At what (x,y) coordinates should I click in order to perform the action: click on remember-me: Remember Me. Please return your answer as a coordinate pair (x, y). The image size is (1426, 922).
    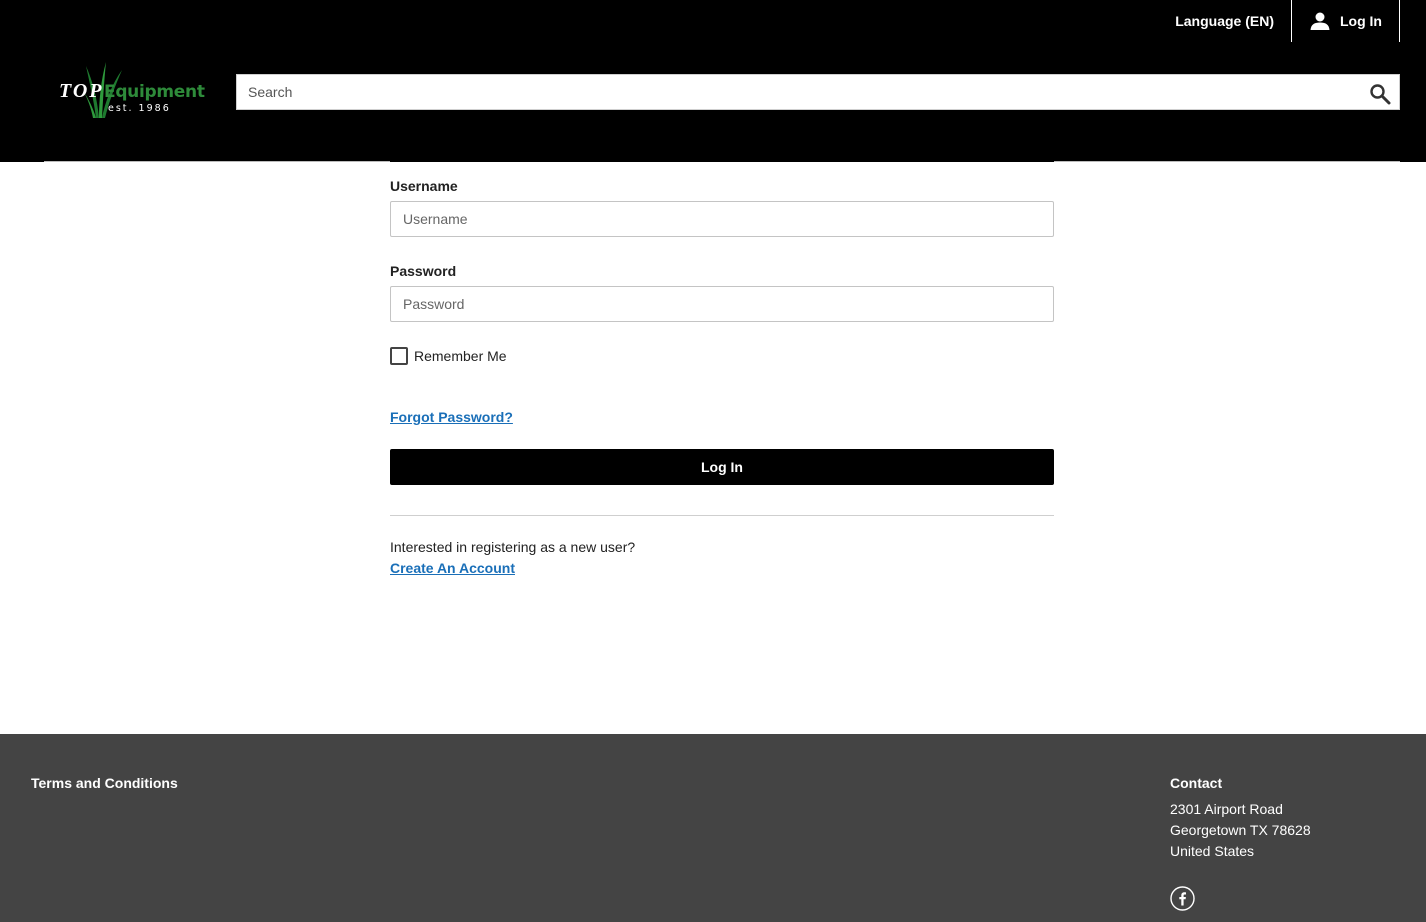
    Looking at the image, I should click on (722, 356).